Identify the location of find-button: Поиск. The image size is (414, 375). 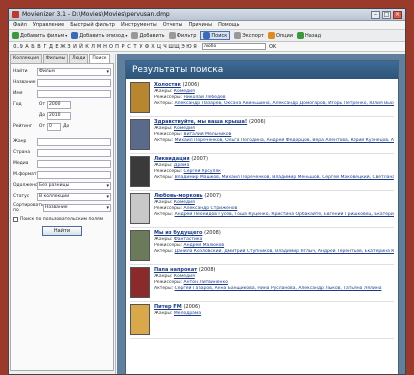
(215, 35).